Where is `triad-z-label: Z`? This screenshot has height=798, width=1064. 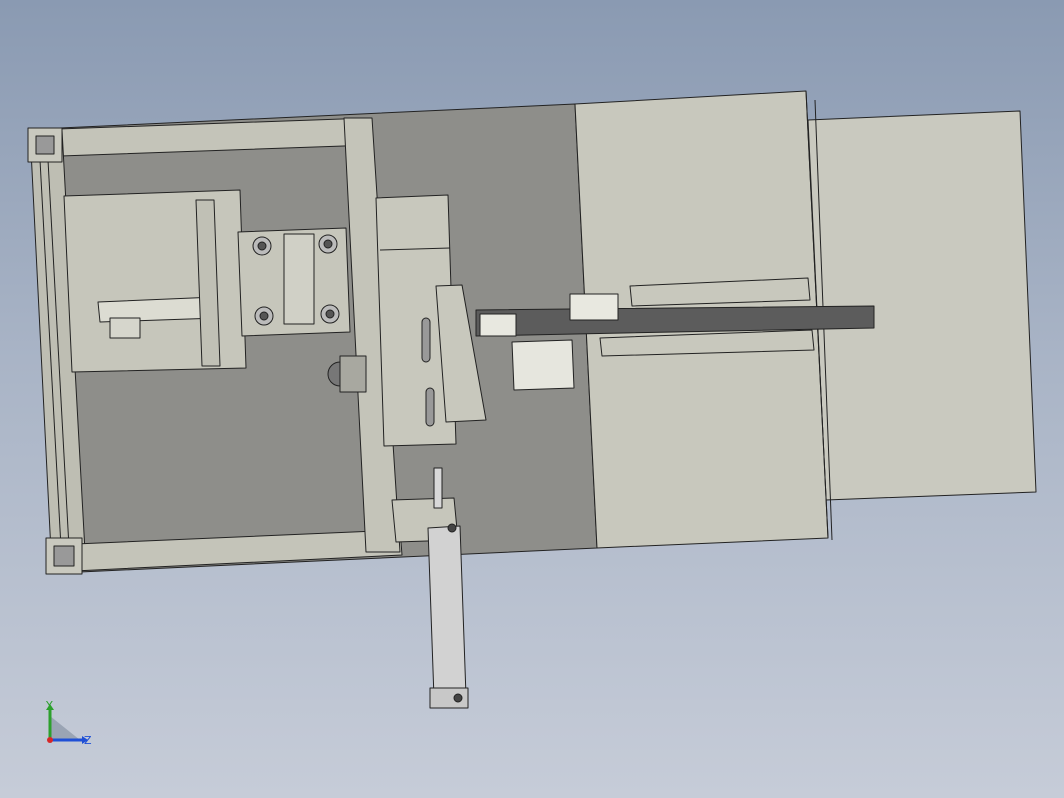 triad-z-label: Z is located at coordinates (88, 740).